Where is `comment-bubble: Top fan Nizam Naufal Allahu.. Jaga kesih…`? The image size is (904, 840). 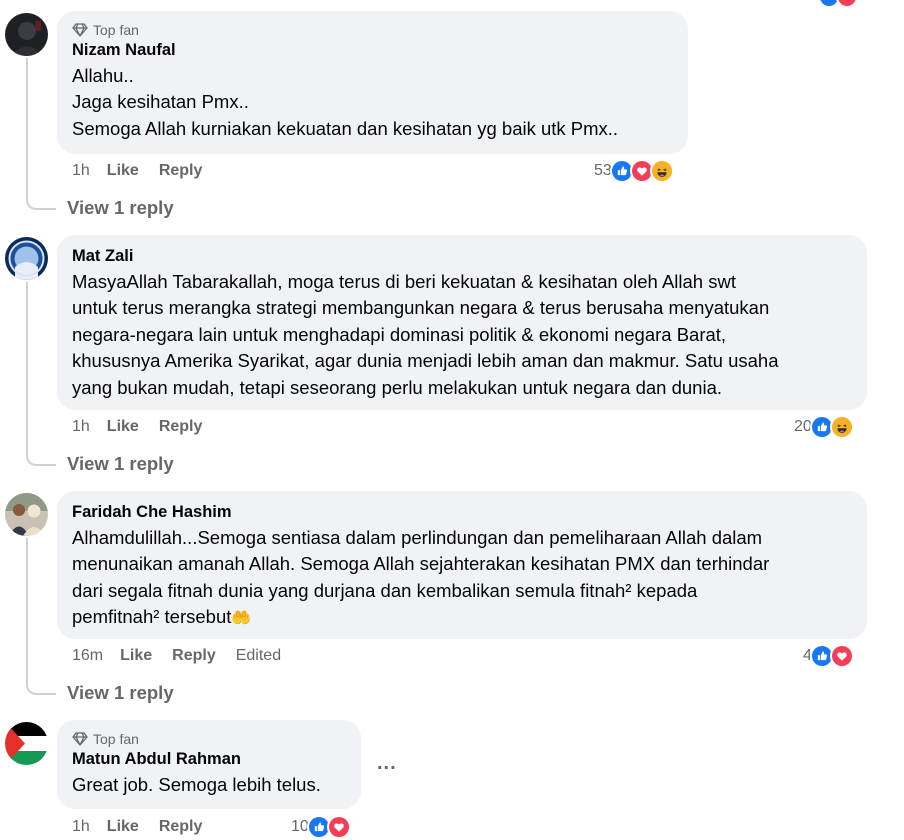
comment-bubble: Top fan Nizam Naufal Allahu.. Jaga kesih… is located at coordinates (372, 82).